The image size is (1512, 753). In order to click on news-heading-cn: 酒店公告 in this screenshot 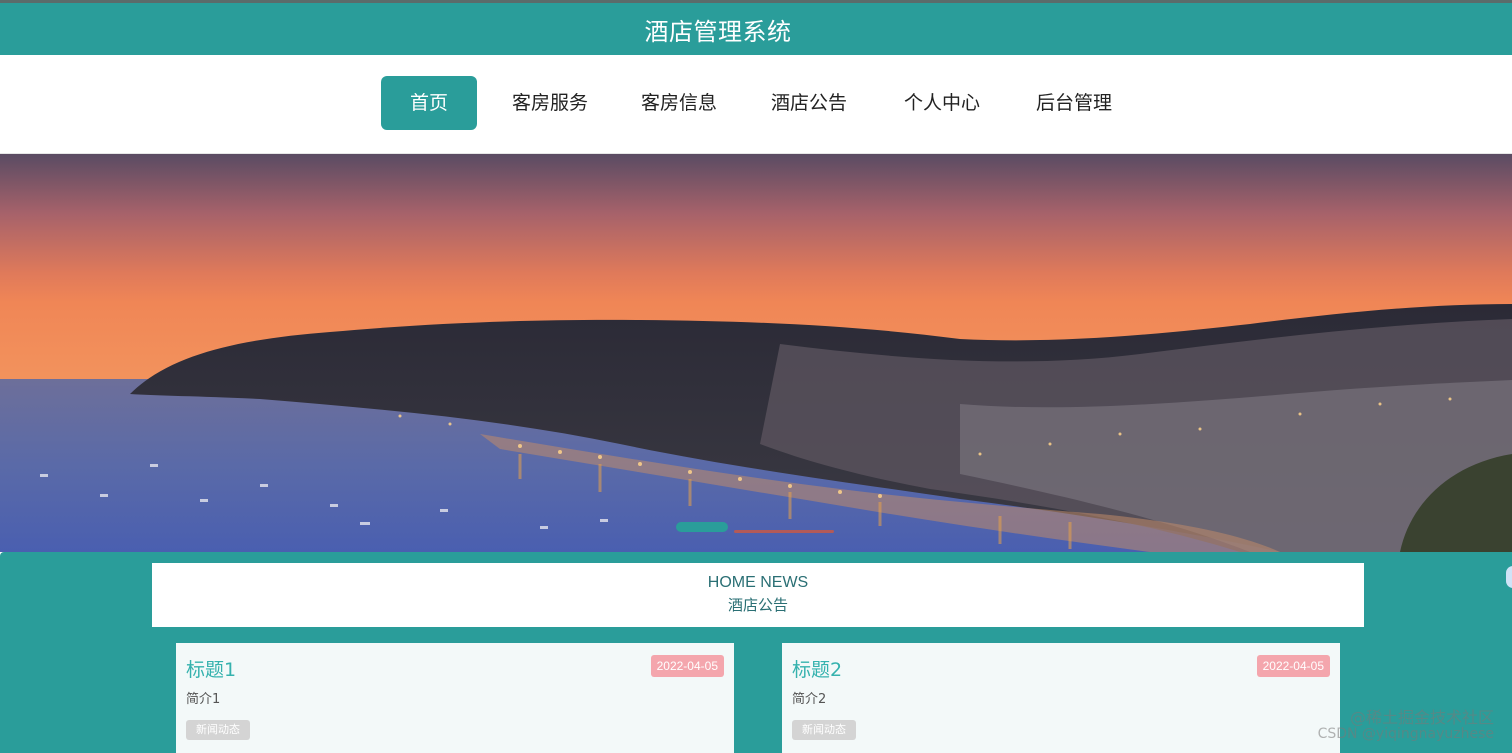, I will do `click(757, 605)`.